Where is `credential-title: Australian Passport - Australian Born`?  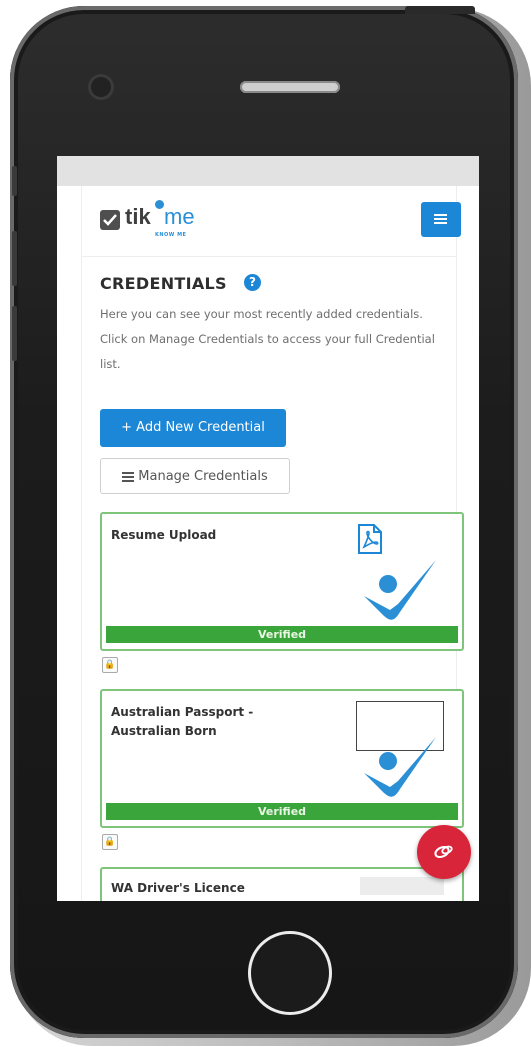 credential-title: Australian Passport - Australian Born is located at coordinates (182, 721).